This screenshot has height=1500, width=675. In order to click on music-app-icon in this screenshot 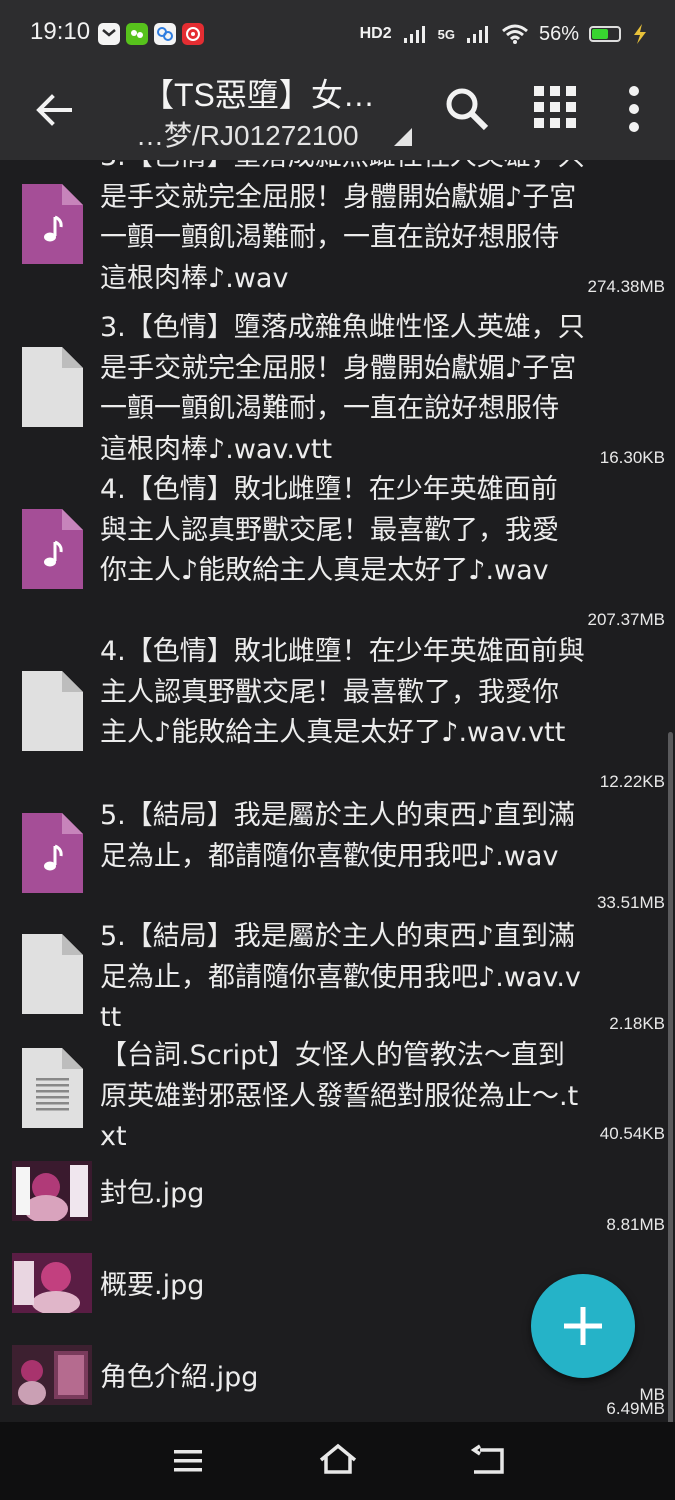, I will do `click(193, 34)`.